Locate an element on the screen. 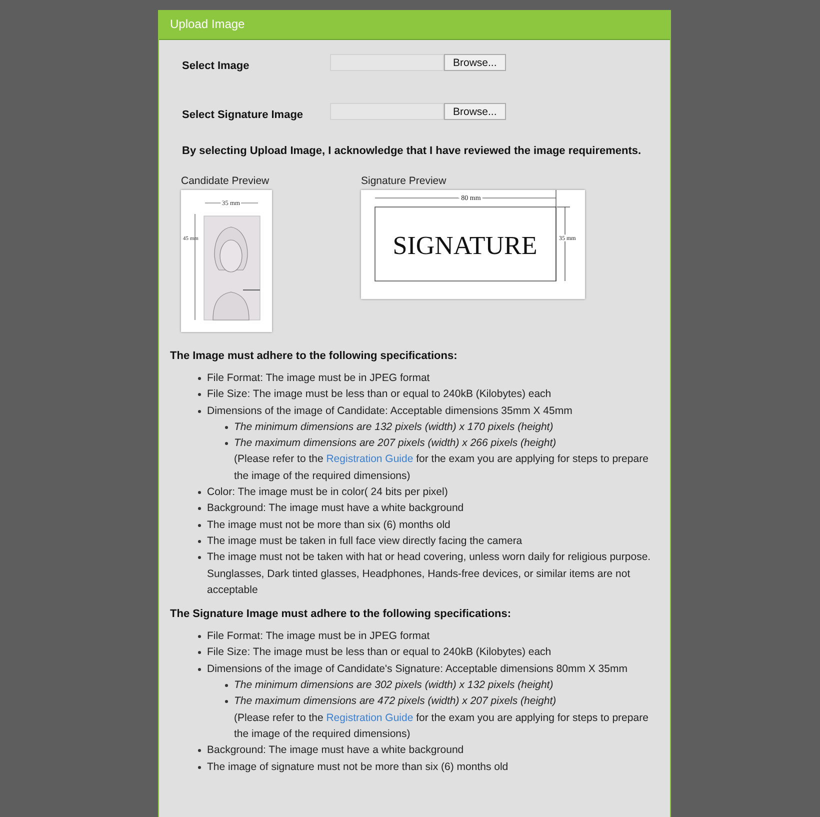  spec-sub-item: The maximum dimensions are 207 pixels (width) x 266 pixels (height) is located at coordinates (395, 444).